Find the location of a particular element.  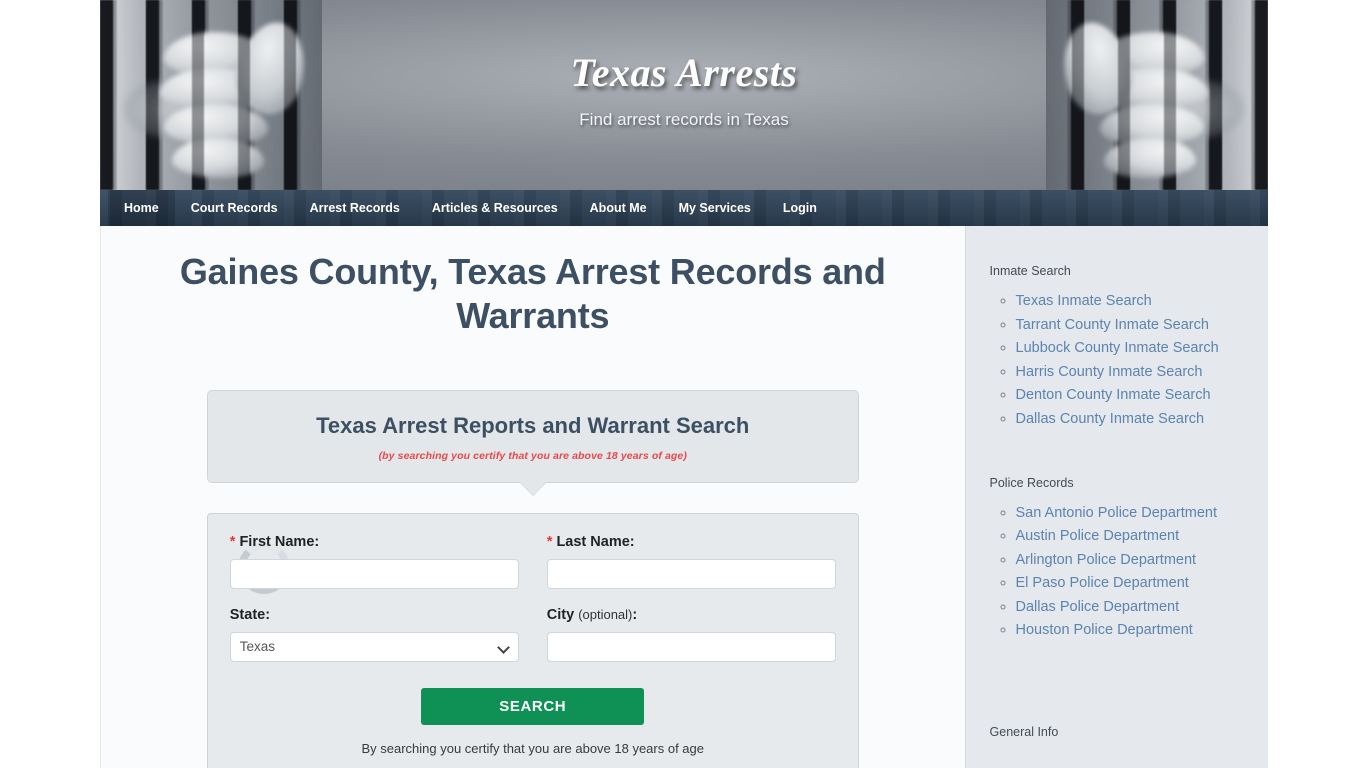

nav-item-my-services: My Services is located at coordinates (715, 208).